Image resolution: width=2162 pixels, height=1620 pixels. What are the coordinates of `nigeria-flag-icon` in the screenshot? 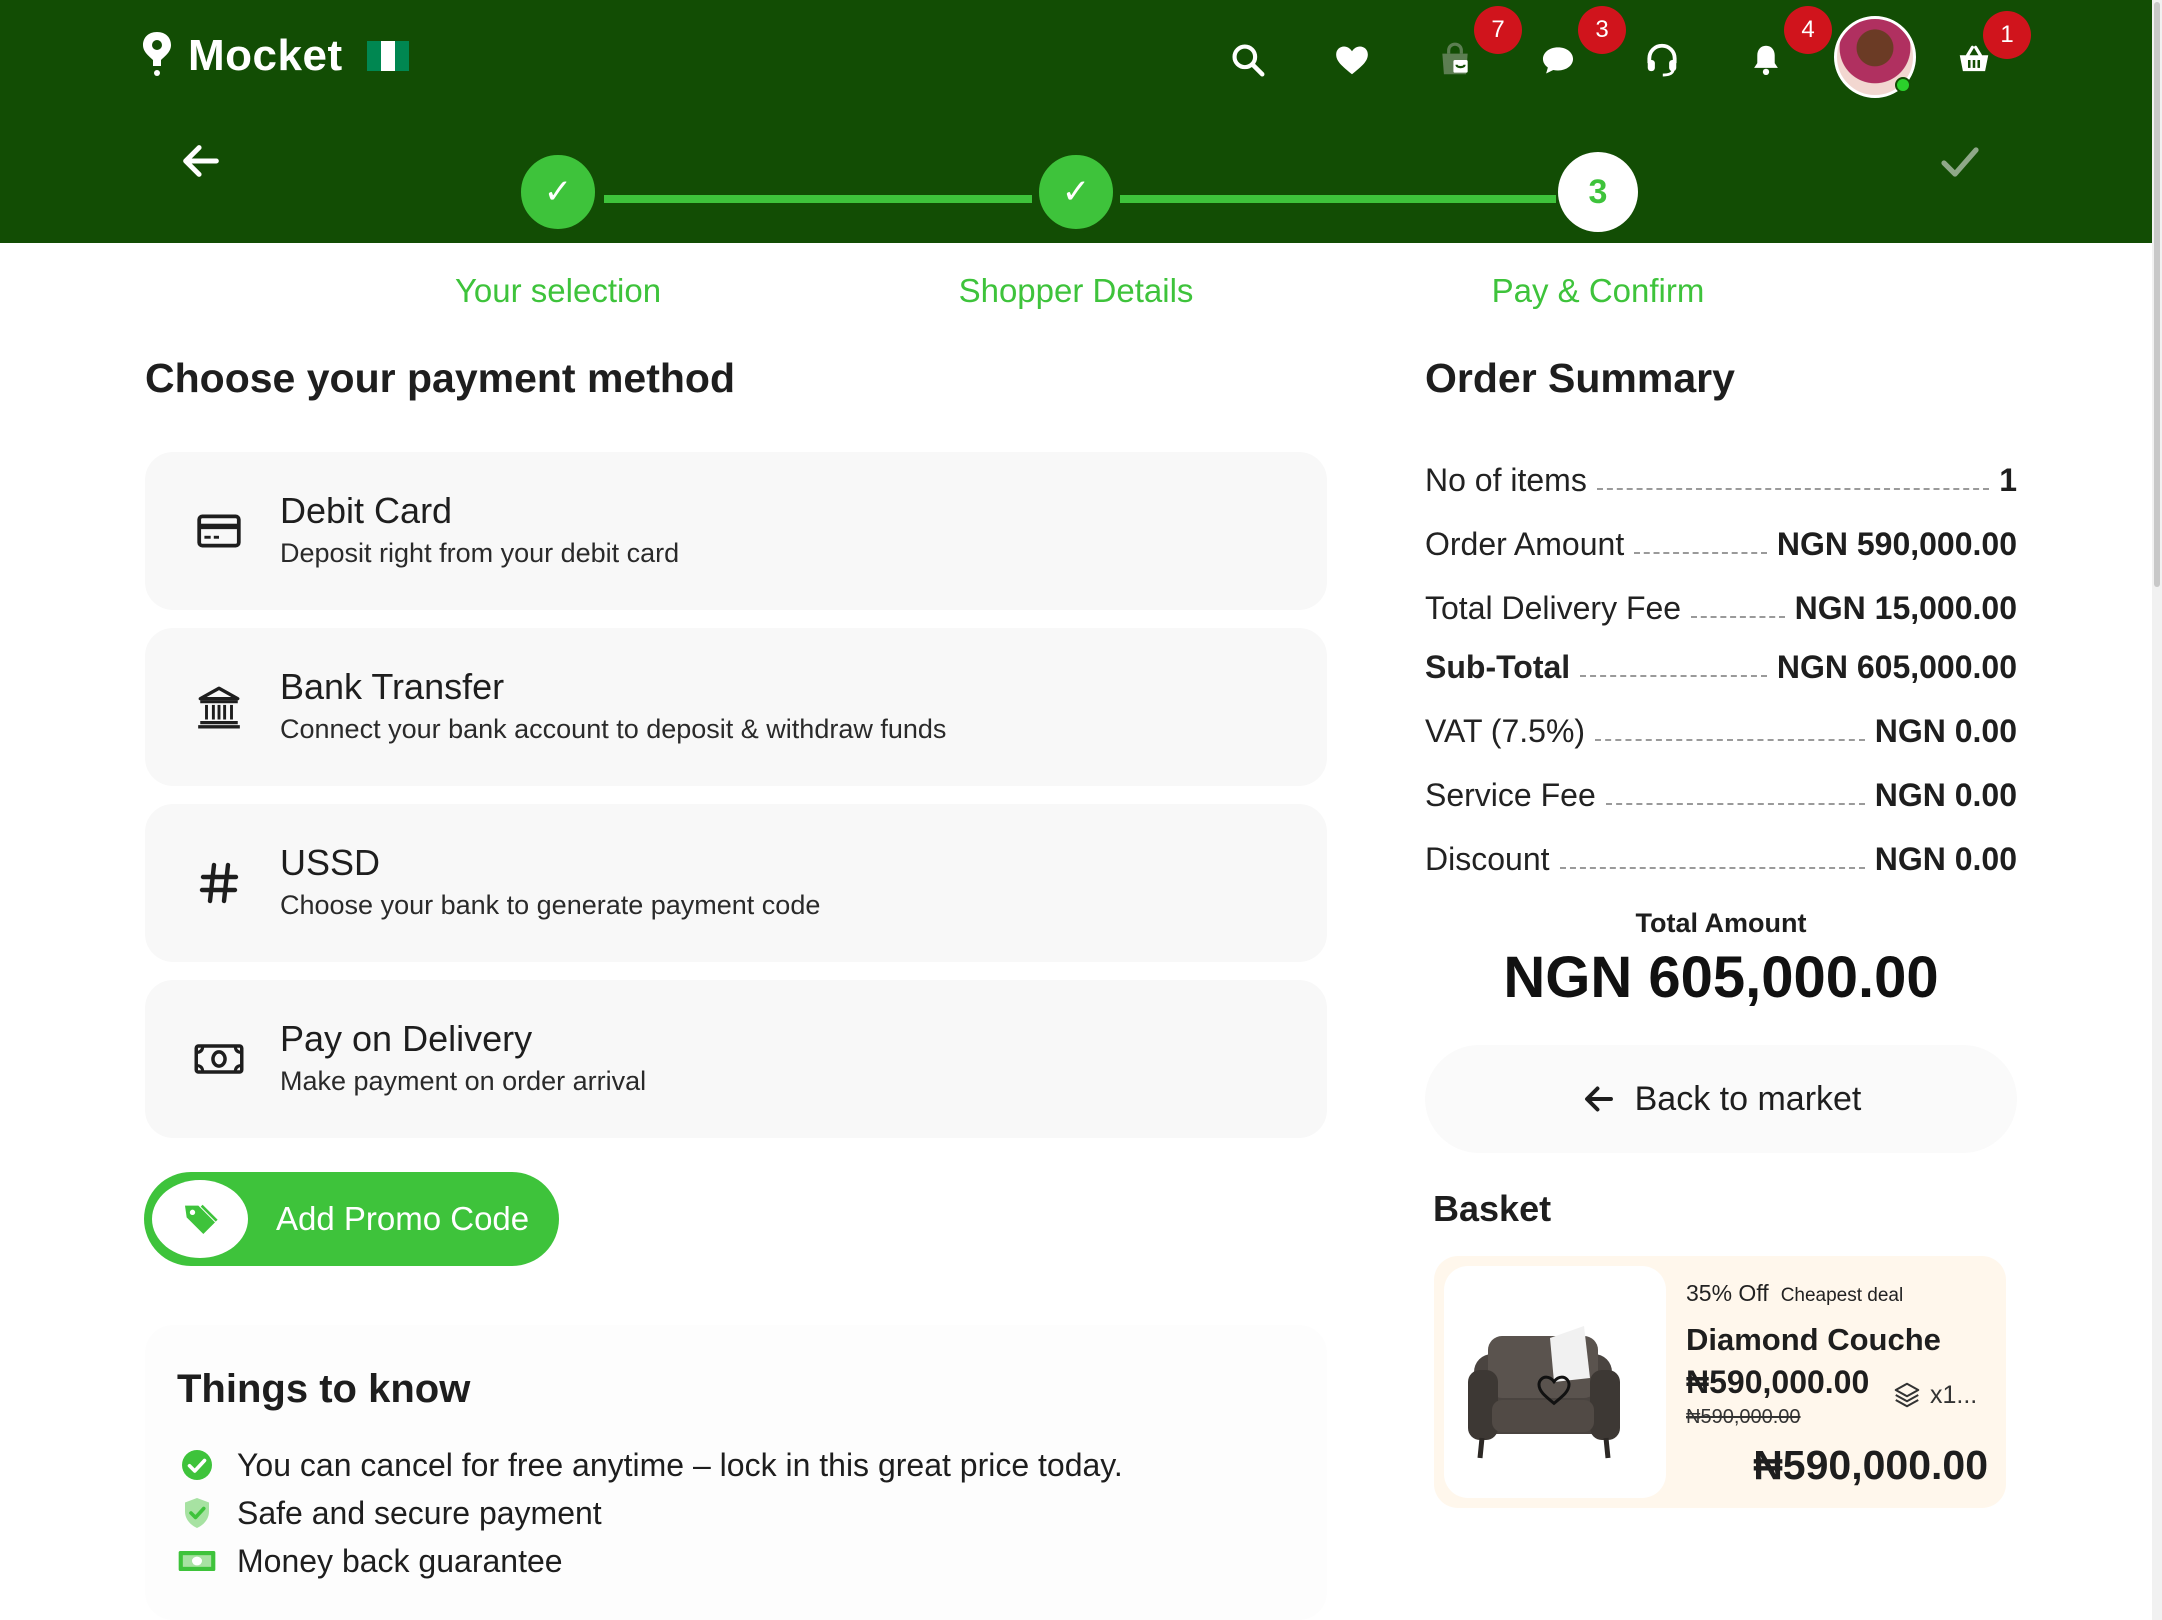 It's located at (387, 56).